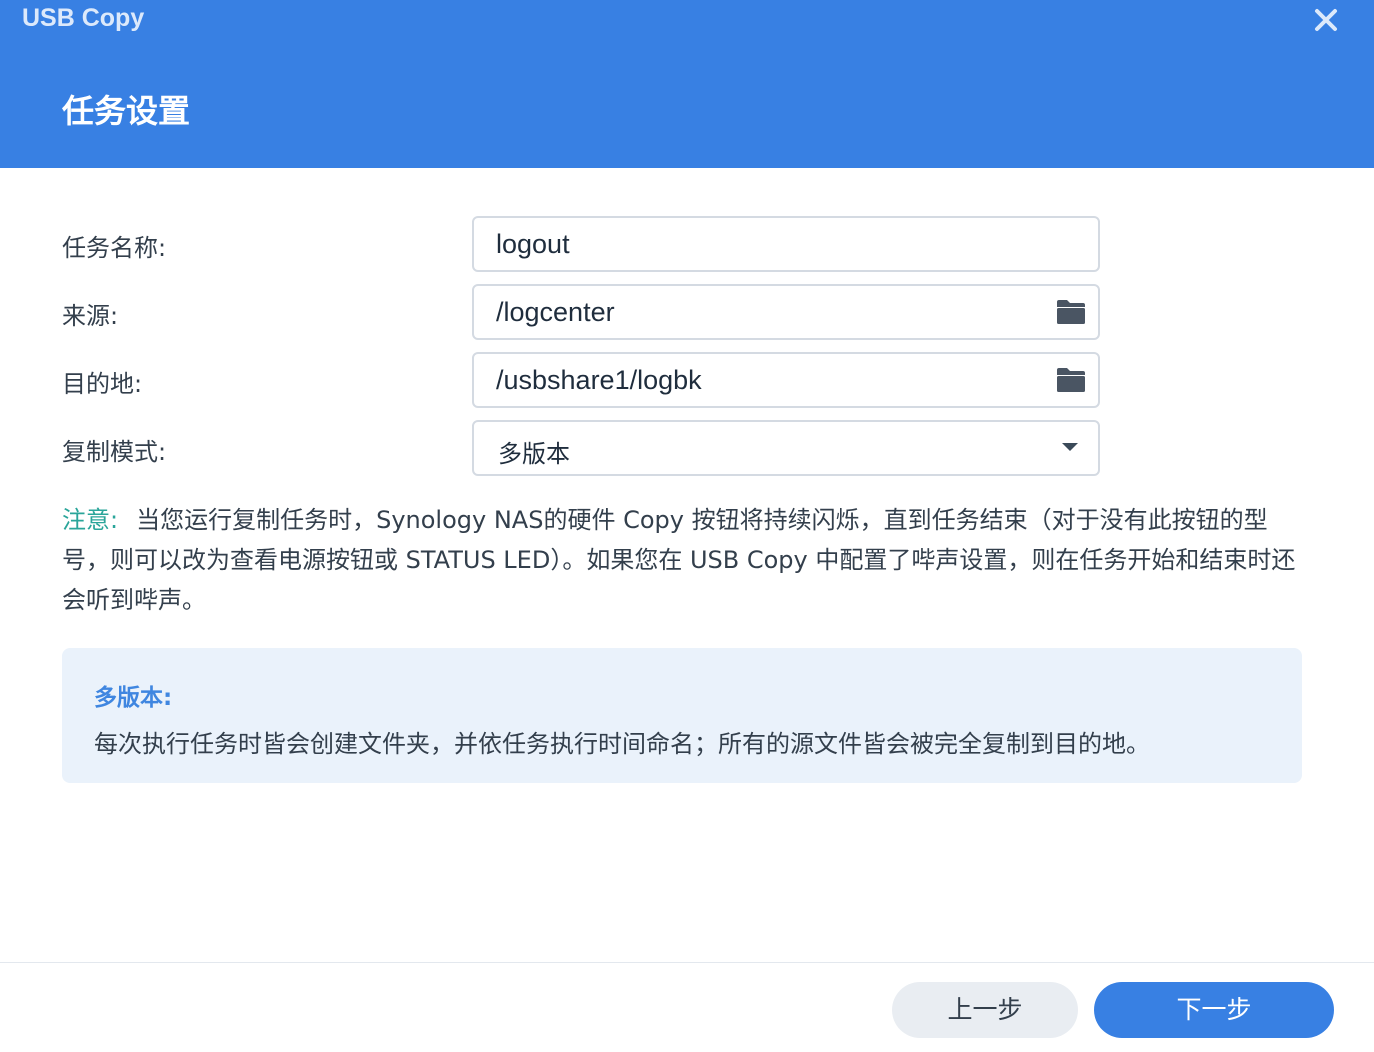 The width and height of the screenshot is (1374, 1052). I want to click on source-input, so click(776, 312).